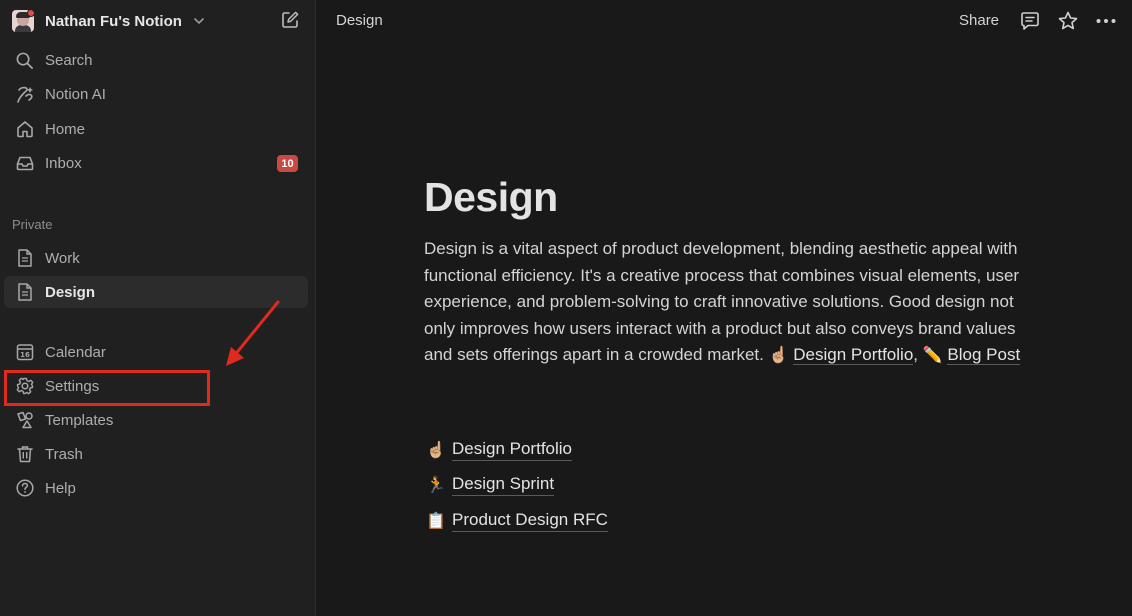  I want to click on page-title: Design, so click(491, 197).